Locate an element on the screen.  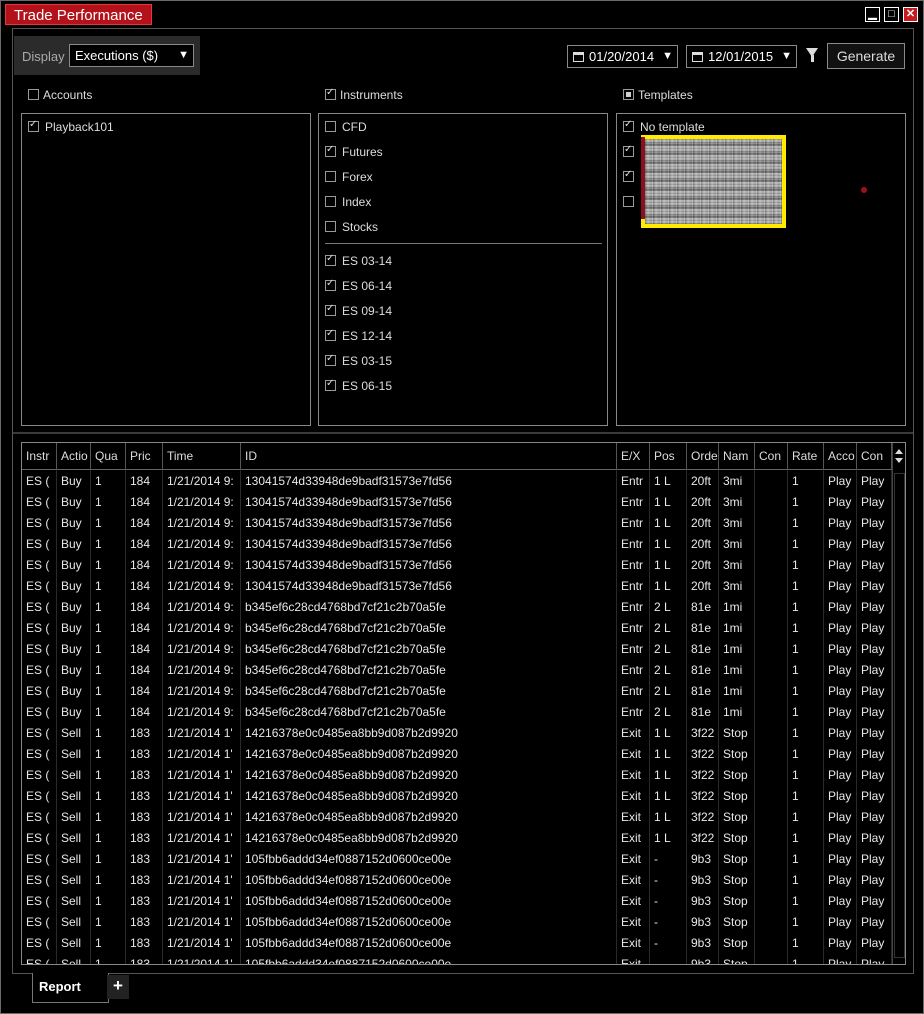
templates-header: Templates is located at coordinates (658, 95).